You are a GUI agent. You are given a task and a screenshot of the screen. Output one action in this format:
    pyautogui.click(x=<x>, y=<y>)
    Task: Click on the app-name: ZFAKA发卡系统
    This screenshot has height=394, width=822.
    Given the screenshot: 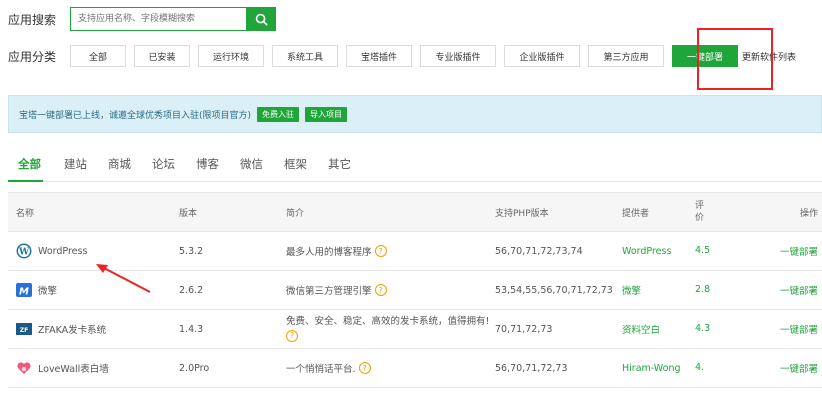 What is the action you would take?
    pyautogui.click(x=72, y=330)
    